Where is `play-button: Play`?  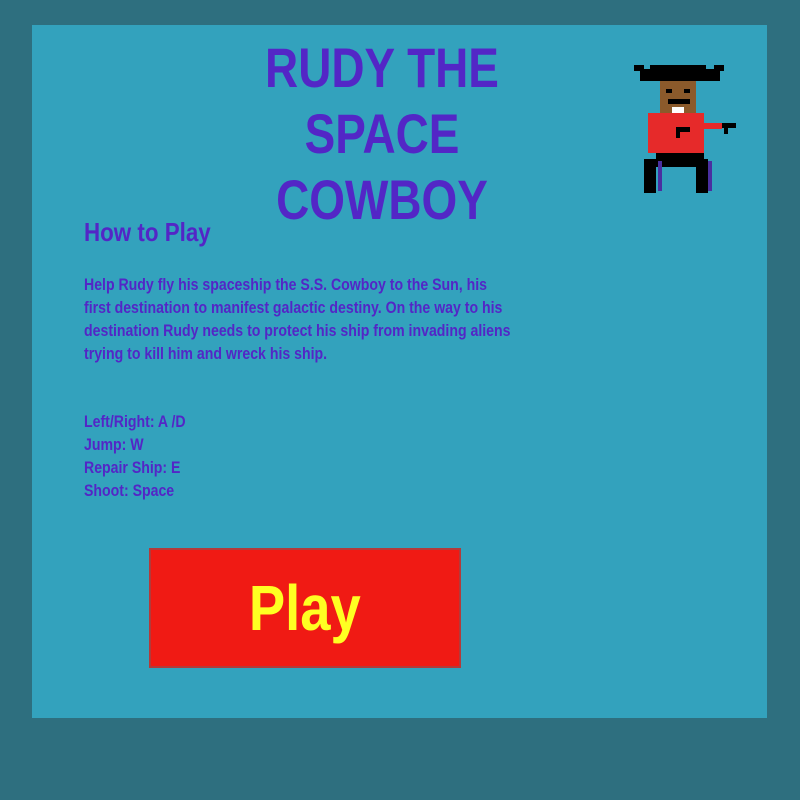 play-button: Play is located at coordinates (305, 608).